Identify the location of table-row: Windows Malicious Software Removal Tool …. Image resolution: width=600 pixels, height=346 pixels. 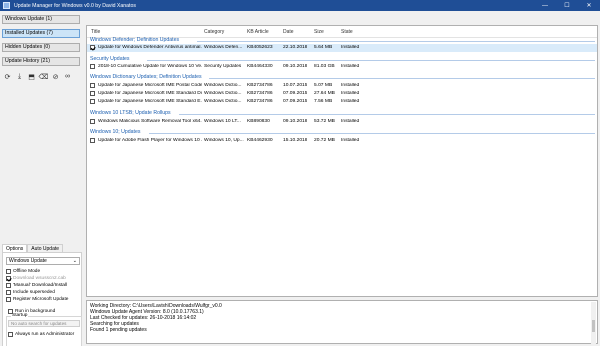
(342, 122).